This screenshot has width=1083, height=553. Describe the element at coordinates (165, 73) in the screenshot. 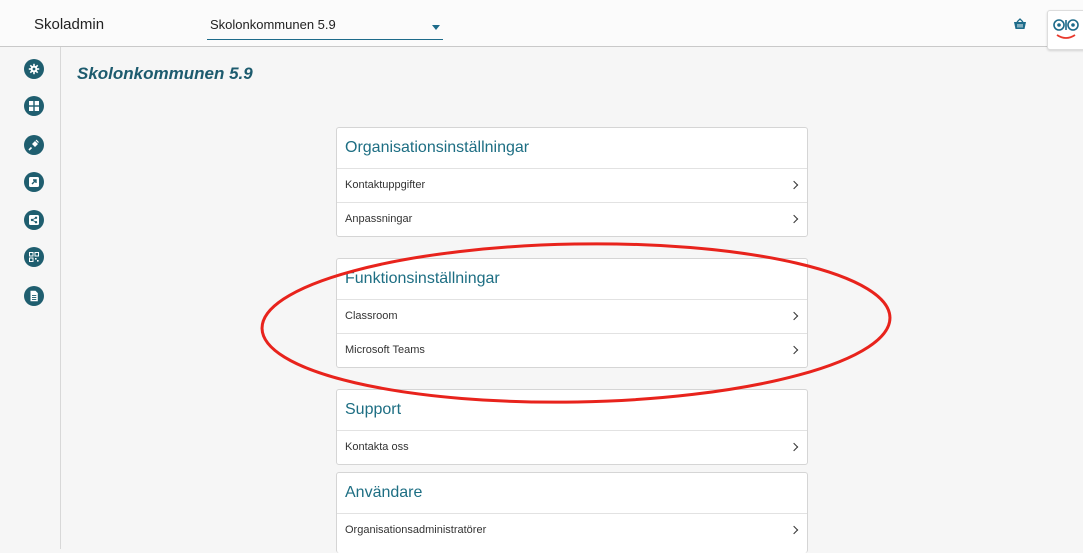

I see `page-title: Skolonkommunen 5.9` at that location.